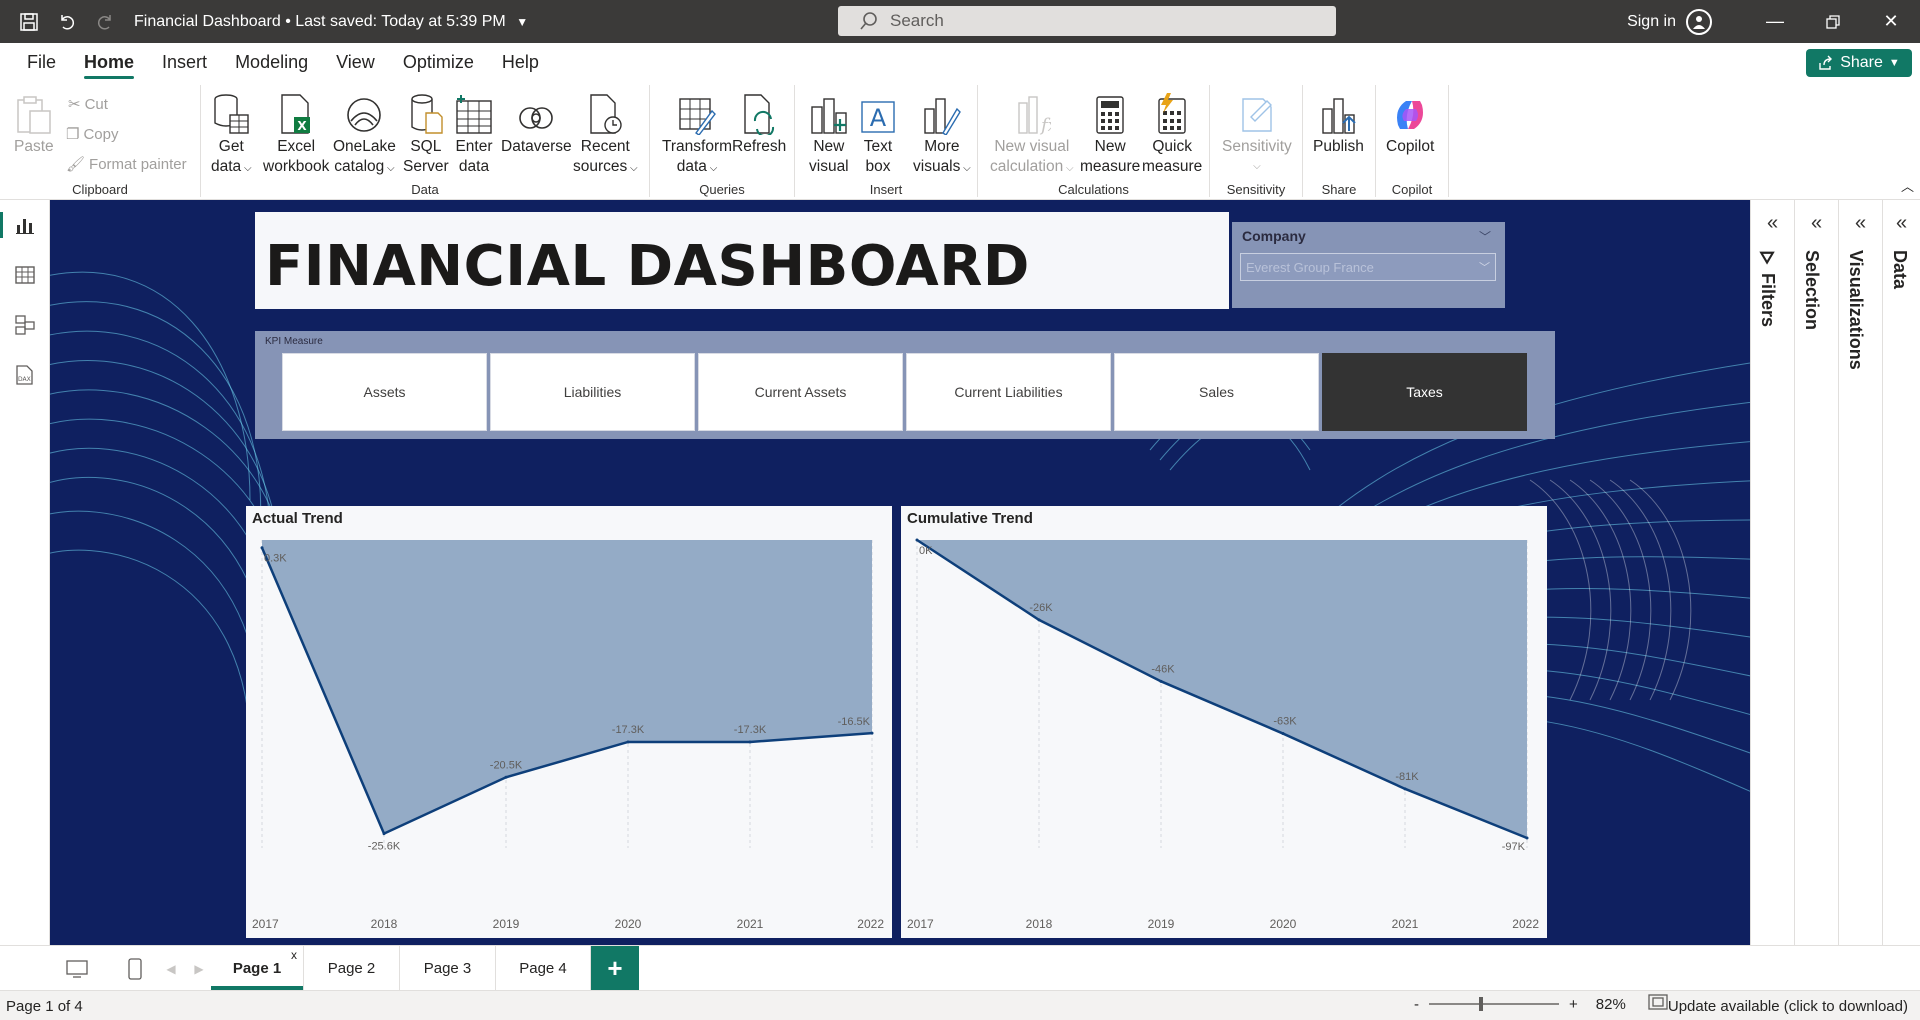  What do you see at coordinates (25, 325) in the screenshot?
I see `model-view-icon` at bounding box center [25, 325].